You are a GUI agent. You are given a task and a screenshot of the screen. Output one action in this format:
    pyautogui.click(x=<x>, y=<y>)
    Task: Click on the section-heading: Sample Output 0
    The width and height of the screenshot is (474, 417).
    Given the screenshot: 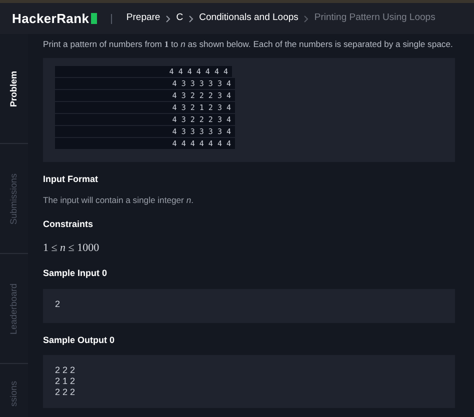 What is the action you would take?
    pyautogui.click(x=79, y=340)
    